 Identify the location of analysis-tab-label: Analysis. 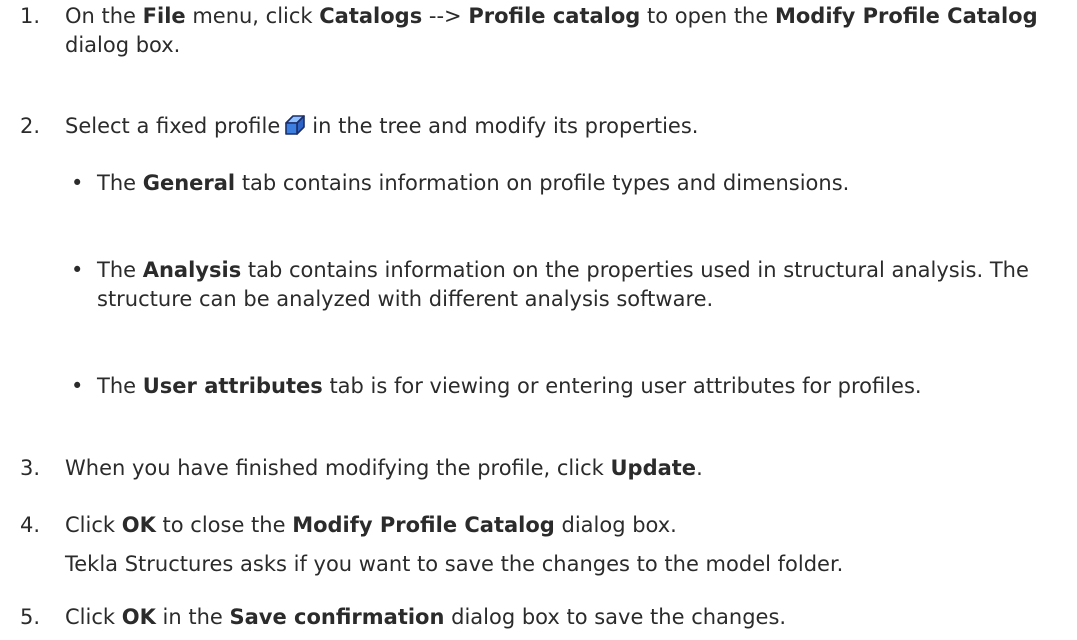
(192, 270).